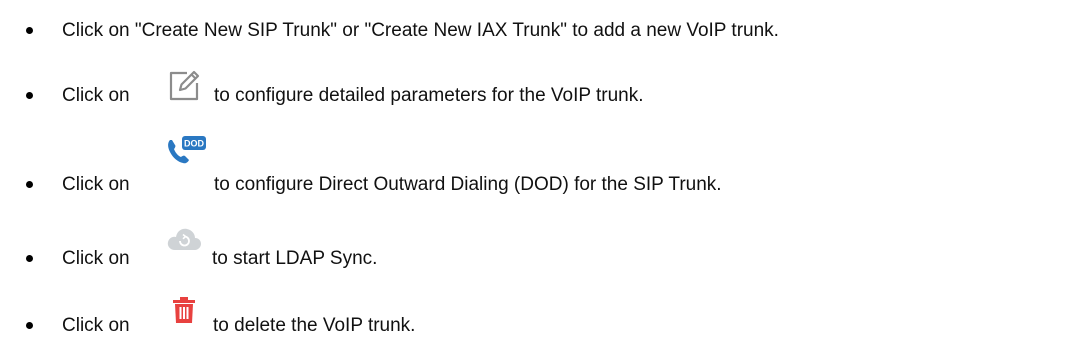  I want to click on cloud-sync-icon, so click(184, 239).